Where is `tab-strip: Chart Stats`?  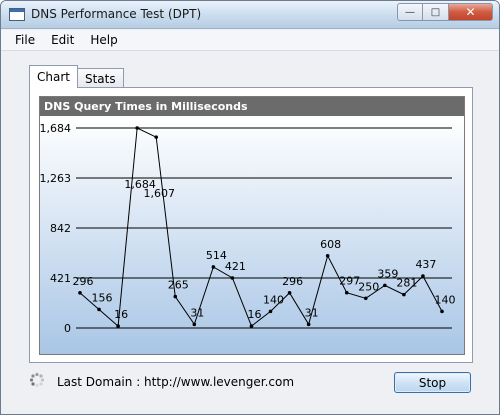
tab-strip: Chart Stats is located at coordinates (76, 76).